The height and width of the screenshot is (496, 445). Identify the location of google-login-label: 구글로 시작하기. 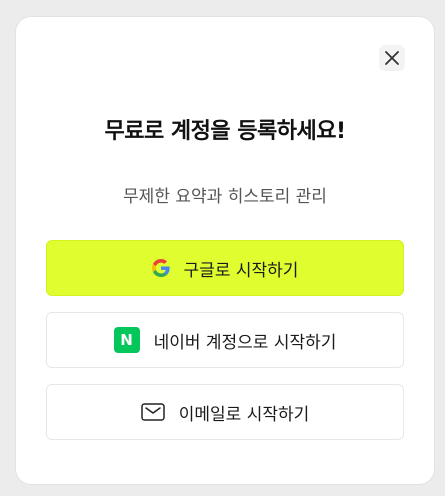
(241, 270).